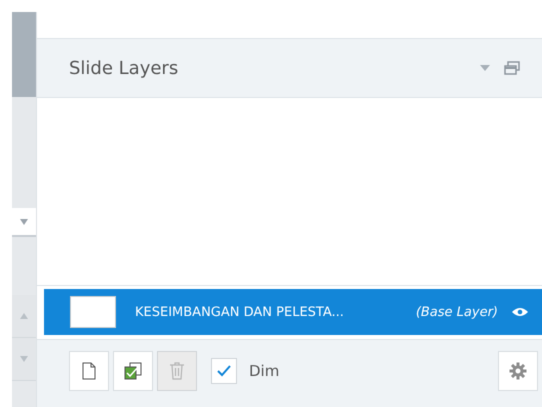  What do you see at coordinates (24, 54) in the screenshot?
I see `scrollbar-thumb` at bounding box center [24, 54].